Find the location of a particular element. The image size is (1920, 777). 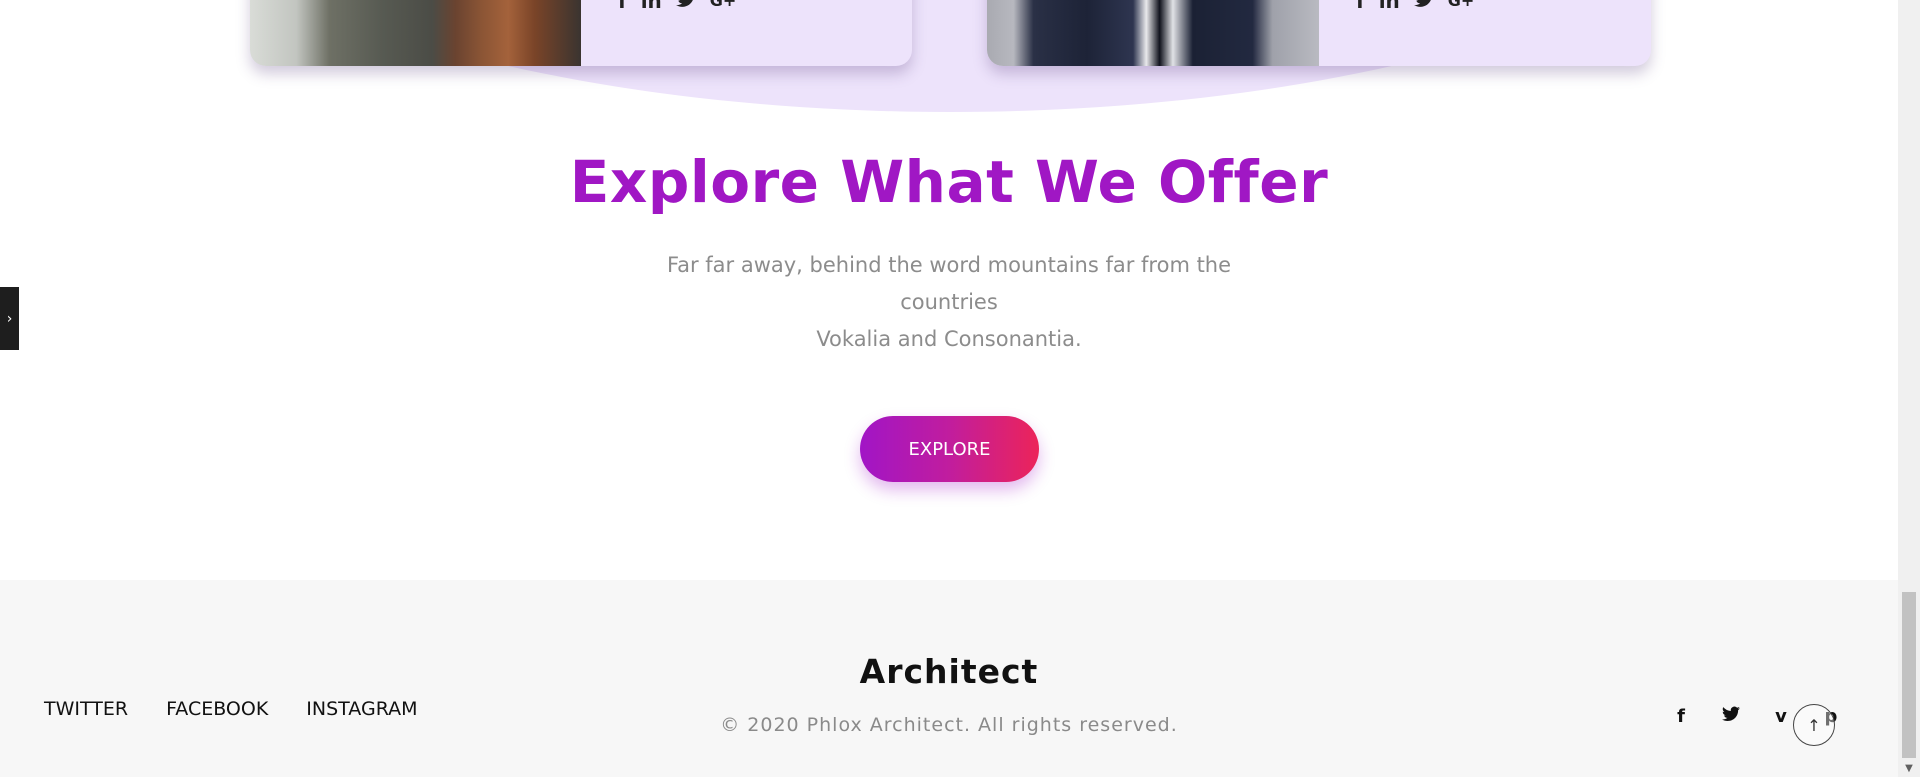

explore-button: EXPLORE is located at coordinates (949, 449).